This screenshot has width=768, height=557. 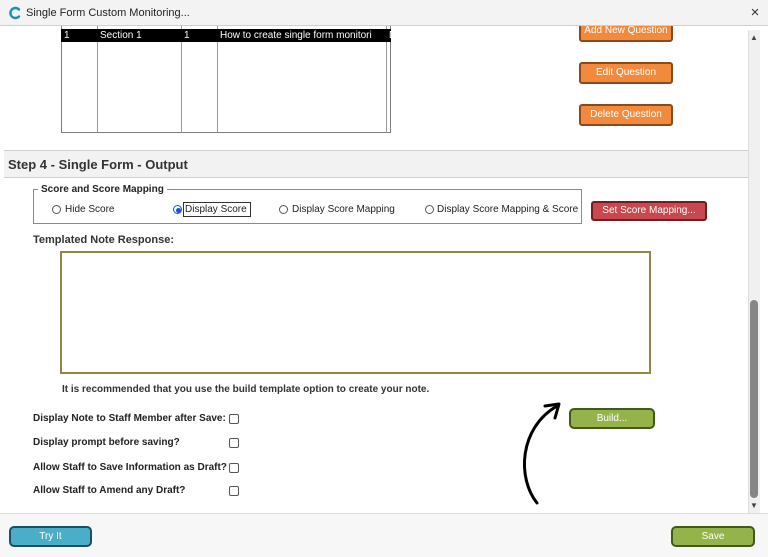 What do you see at coordinates (234, 419) in the screenshot?
I see `display-note-checkbox` at bounding box center [234, 419].